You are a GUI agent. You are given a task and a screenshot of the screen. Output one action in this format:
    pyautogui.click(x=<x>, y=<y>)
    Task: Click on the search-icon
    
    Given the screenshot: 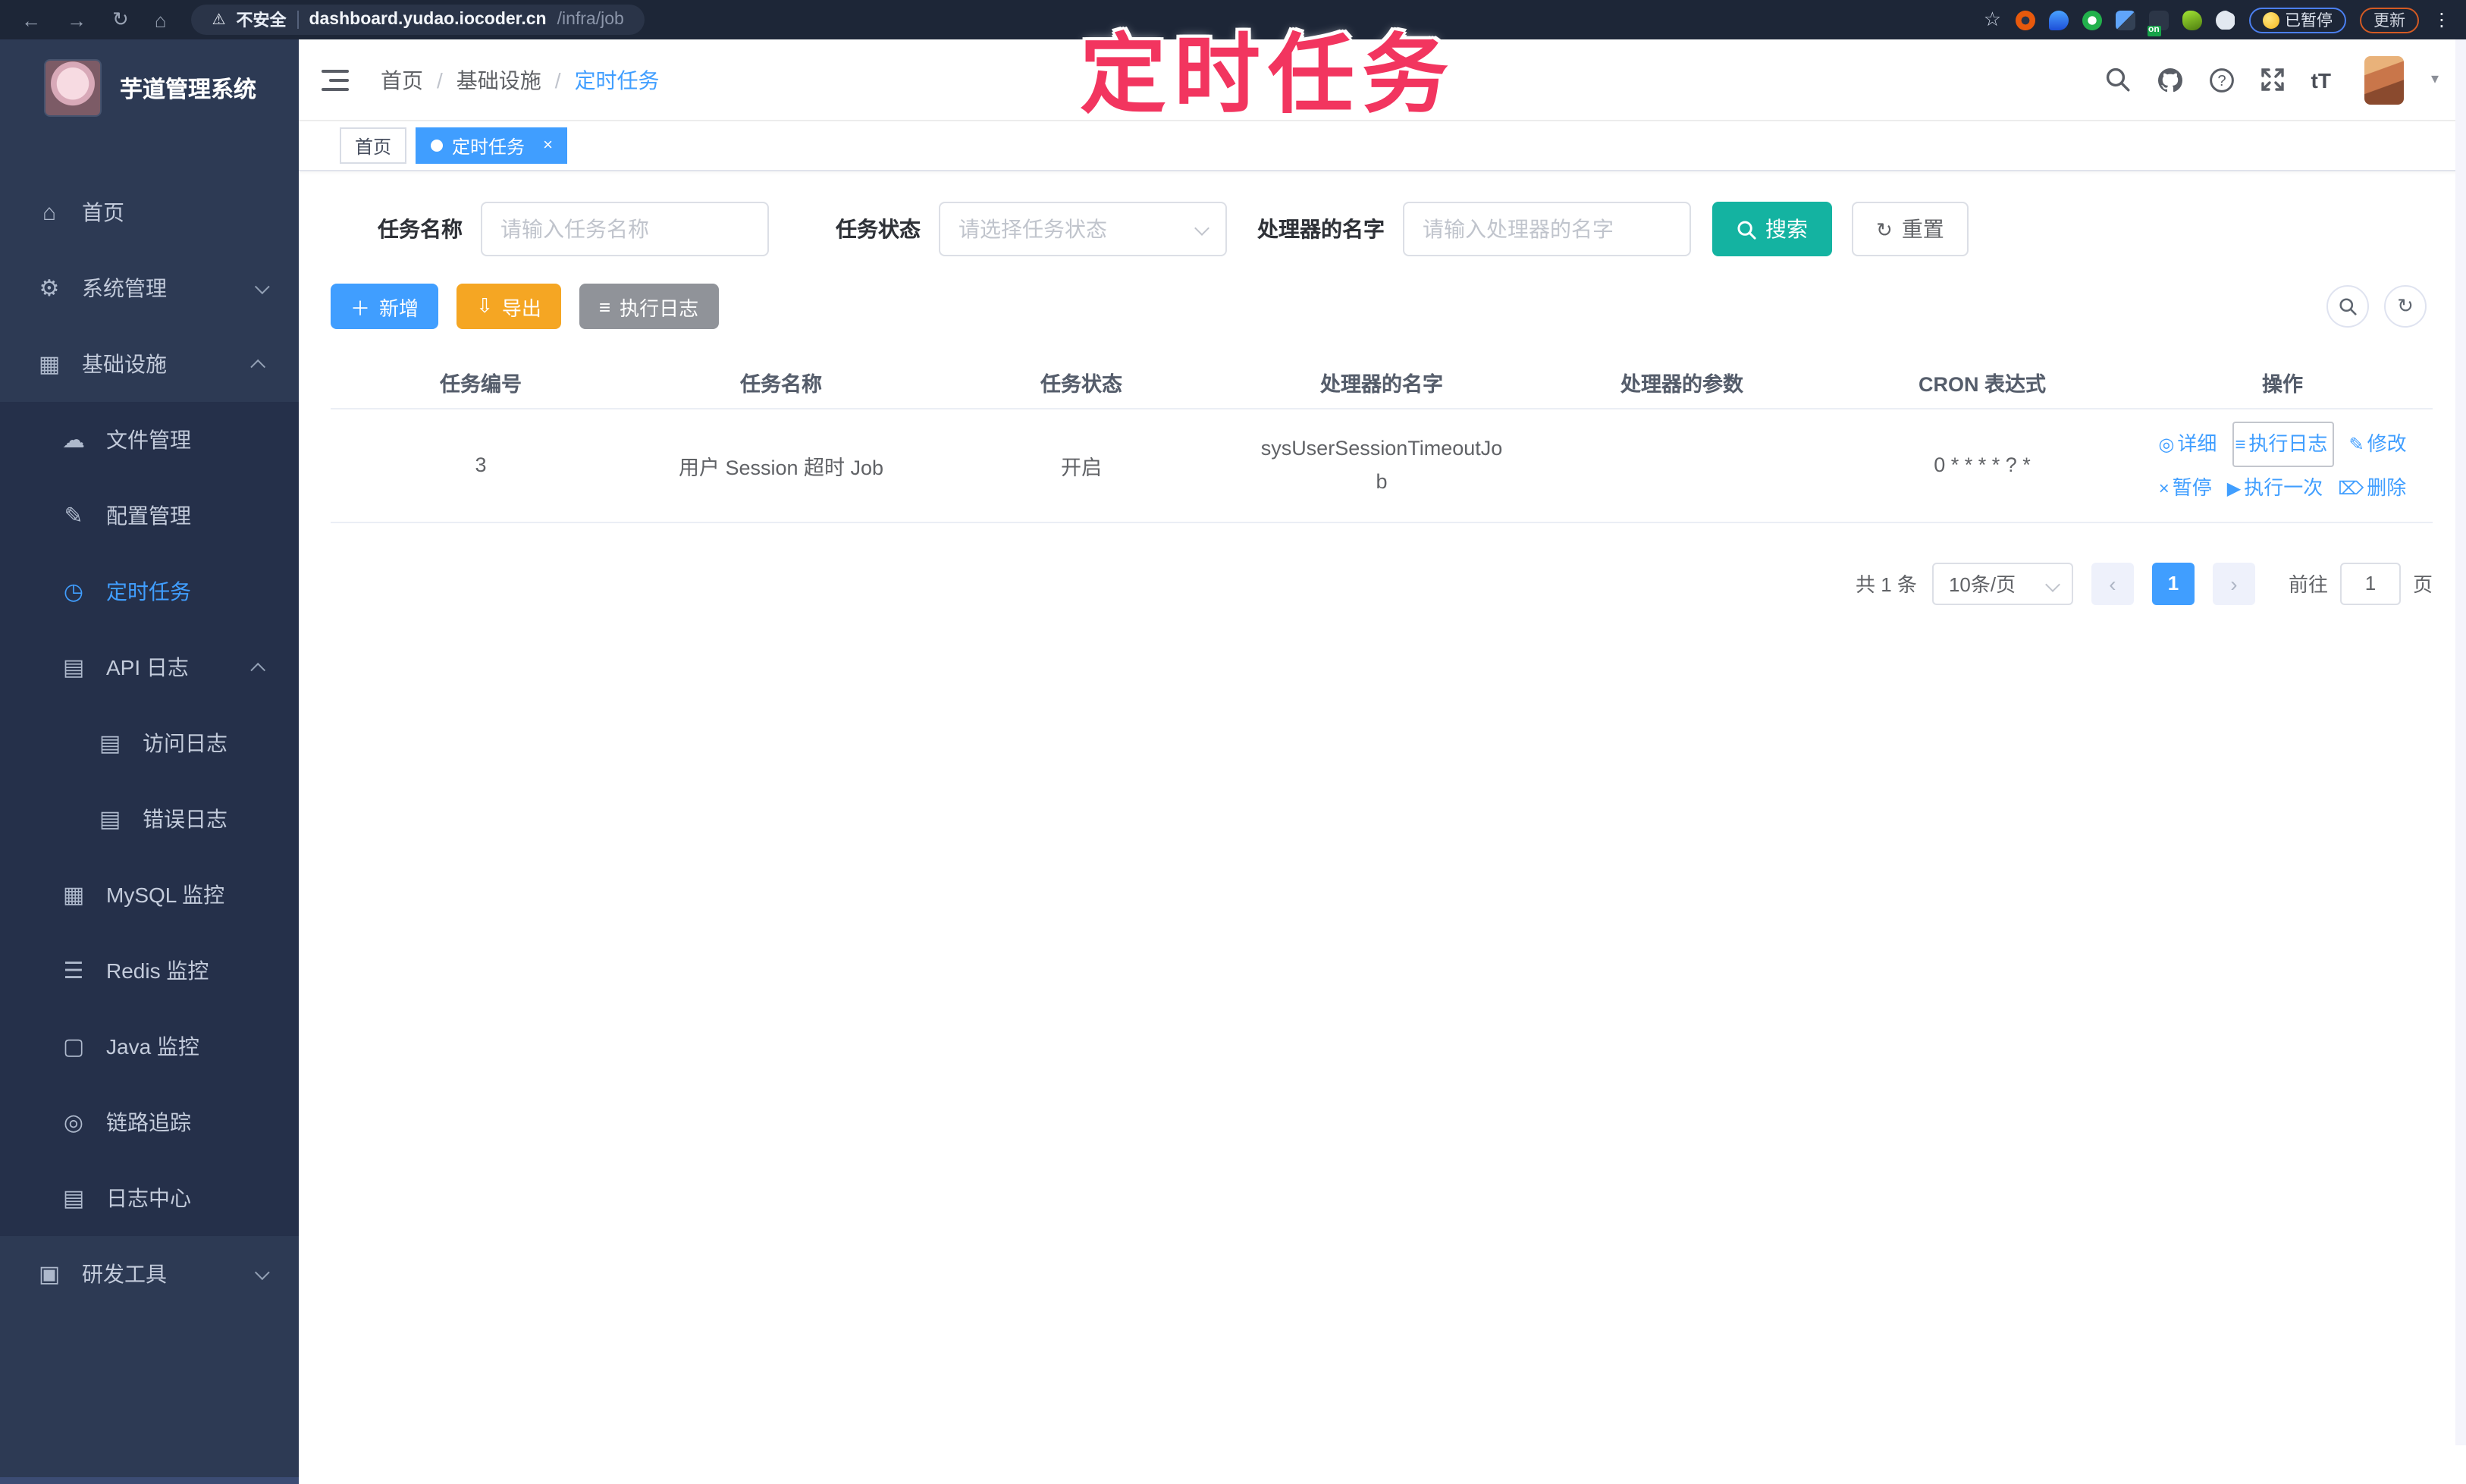 What is the action you would take?
    pyautogui.click(x=2118, y=80)
    